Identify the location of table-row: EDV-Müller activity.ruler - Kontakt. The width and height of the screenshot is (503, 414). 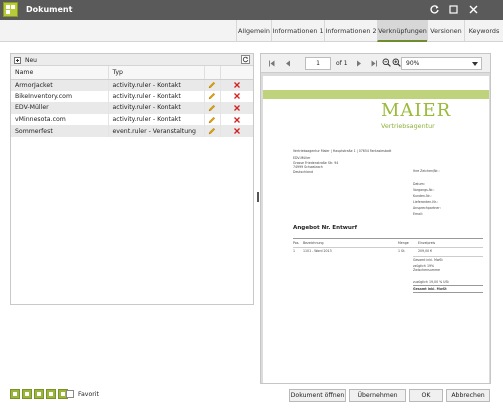
(132, 108).